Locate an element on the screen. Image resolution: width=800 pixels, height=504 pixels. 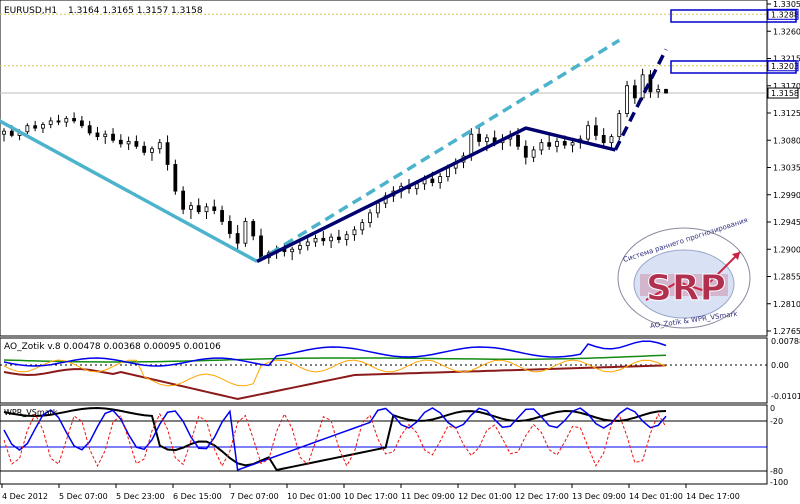
price-axis-label: 1.2855 is located at coordinates (786, 277).